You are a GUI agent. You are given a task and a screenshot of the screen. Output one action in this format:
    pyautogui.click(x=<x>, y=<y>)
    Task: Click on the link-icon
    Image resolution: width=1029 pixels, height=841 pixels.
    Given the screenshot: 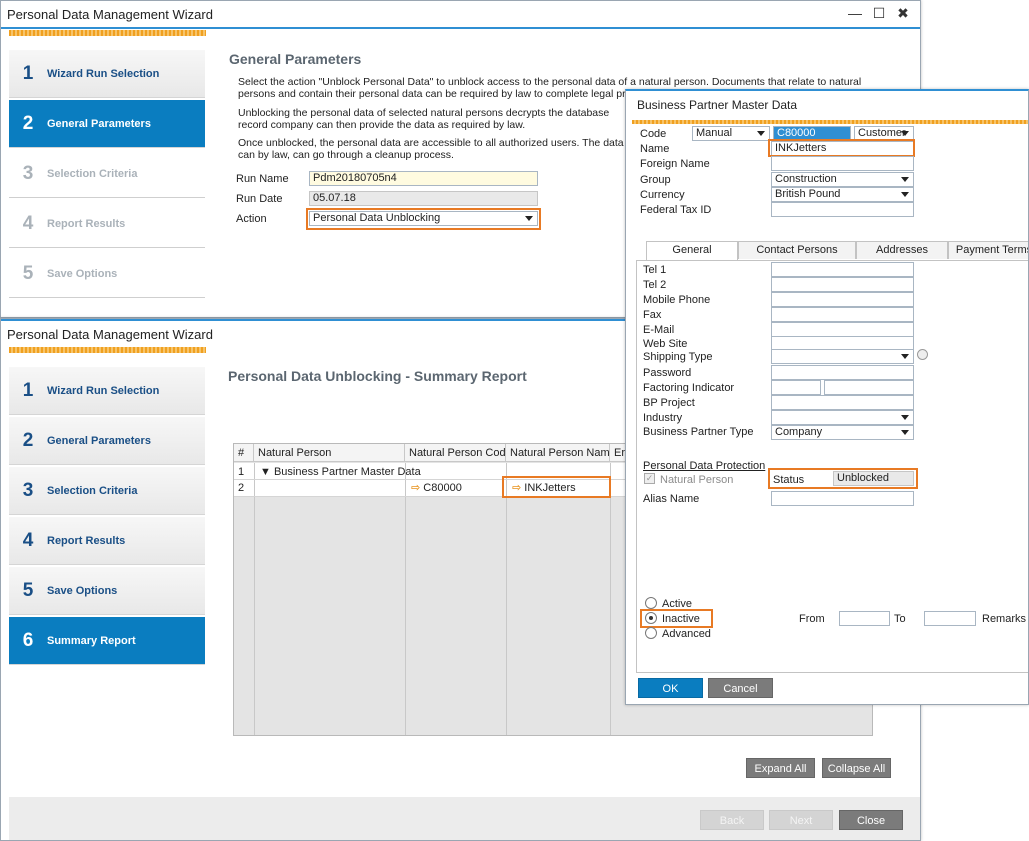 What is the action you would take?
    pyautogui.click(x=922, y=354)
    